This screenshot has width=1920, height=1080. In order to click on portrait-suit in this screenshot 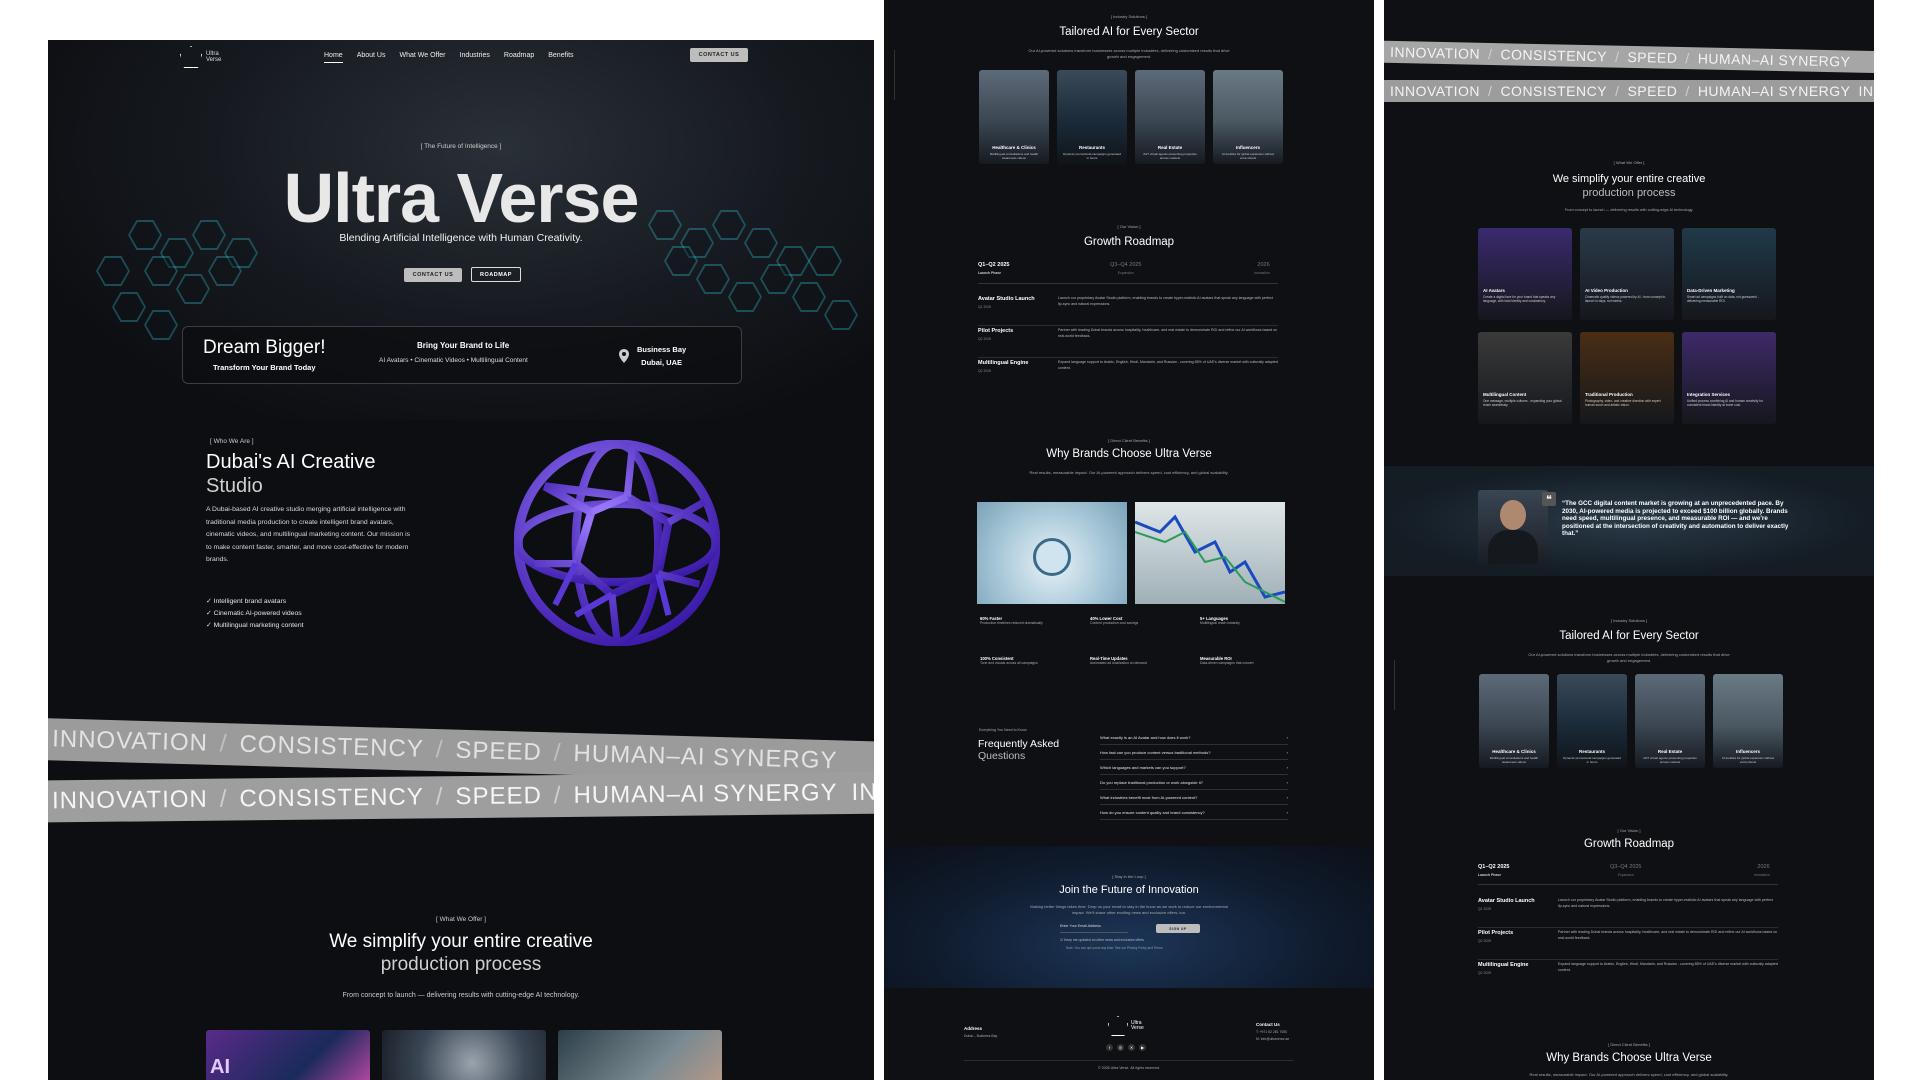, I will do `click(1513, 547)`.